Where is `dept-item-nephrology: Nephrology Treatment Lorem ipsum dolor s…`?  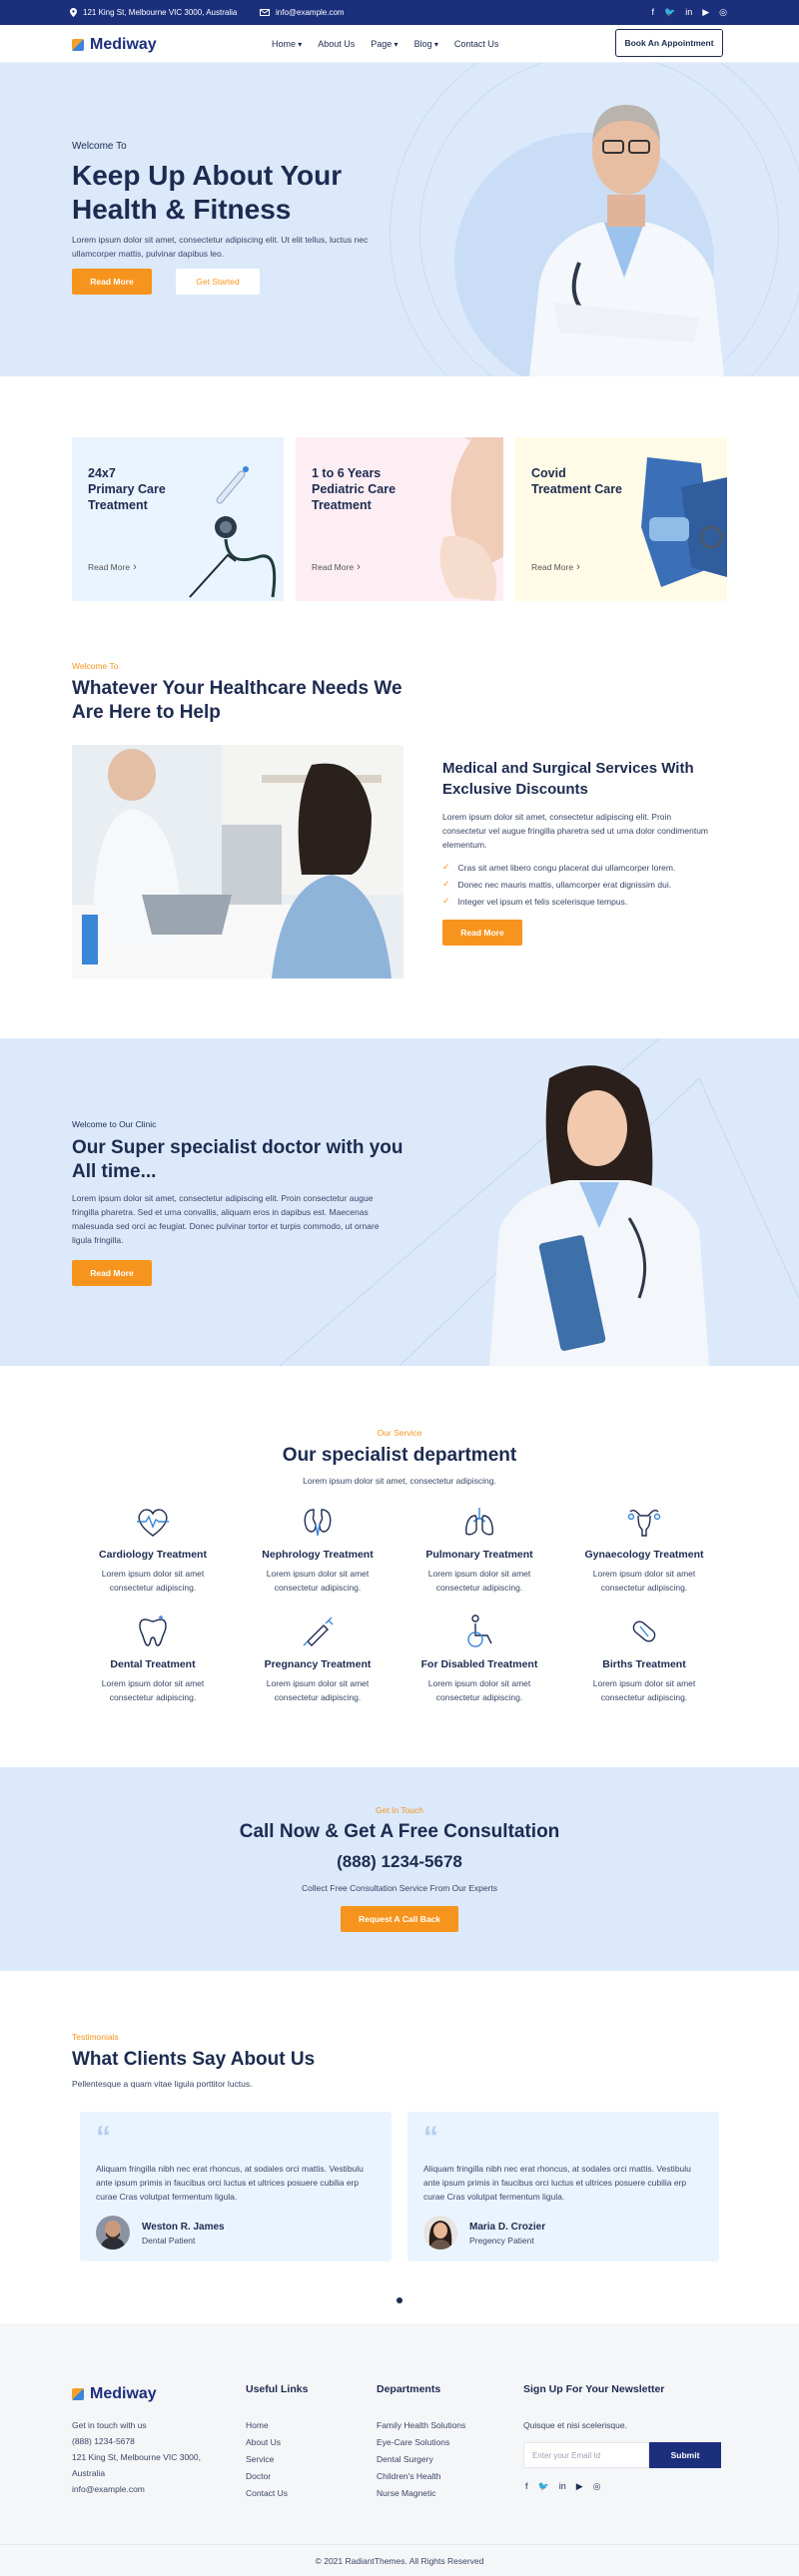
dept-item-nephrology: Nephrology Treatment Lorem ipsum dolor s… is located at coordinates (318, 1549).